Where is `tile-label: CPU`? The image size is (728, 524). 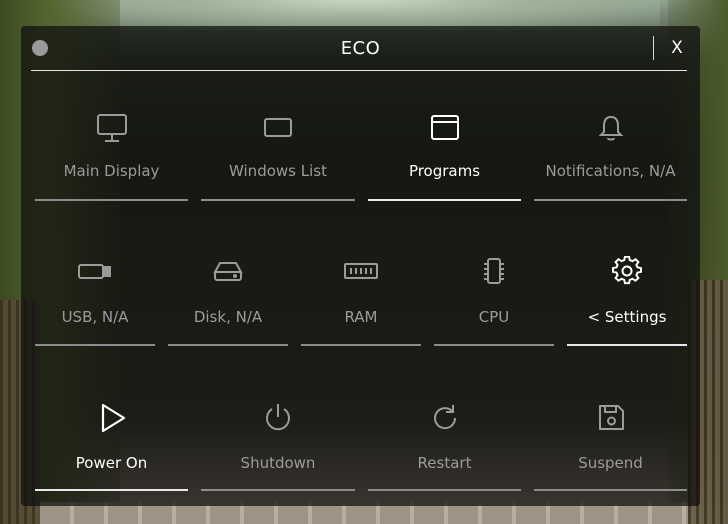
tile-label: CPU is located at coordinates (494, 317).